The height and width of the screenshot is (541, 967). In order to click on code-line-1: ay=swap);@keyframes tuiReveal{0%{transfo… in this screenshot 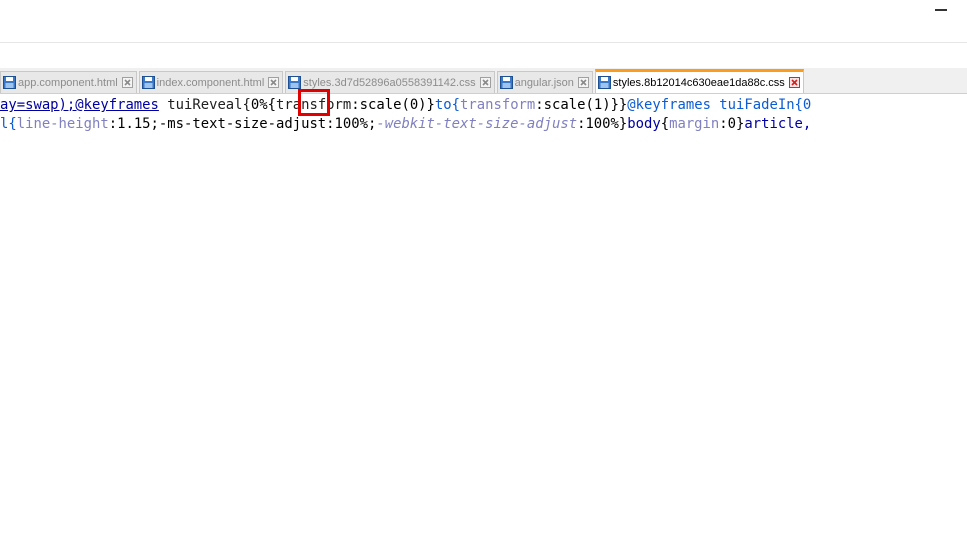, I will do `click(406, 105)`.